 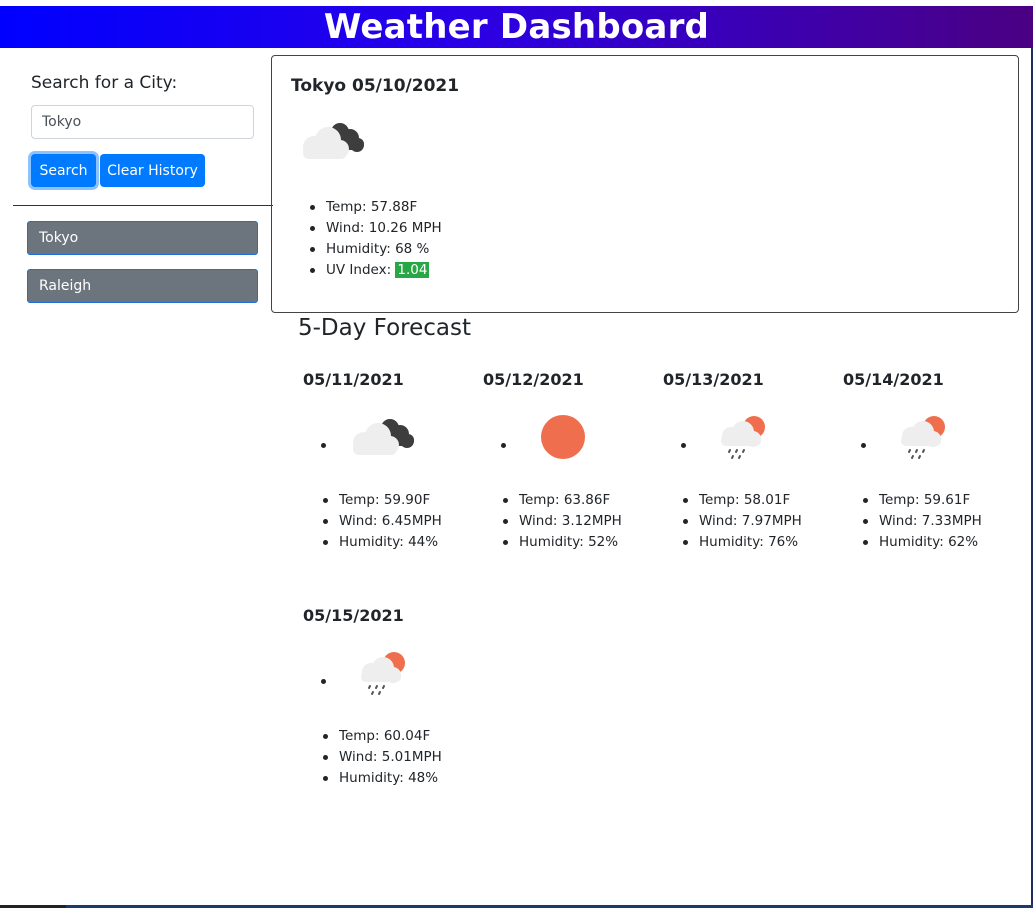 I want to click on current-humidity: Humidity: 68 %, so click(x=372, y=249).